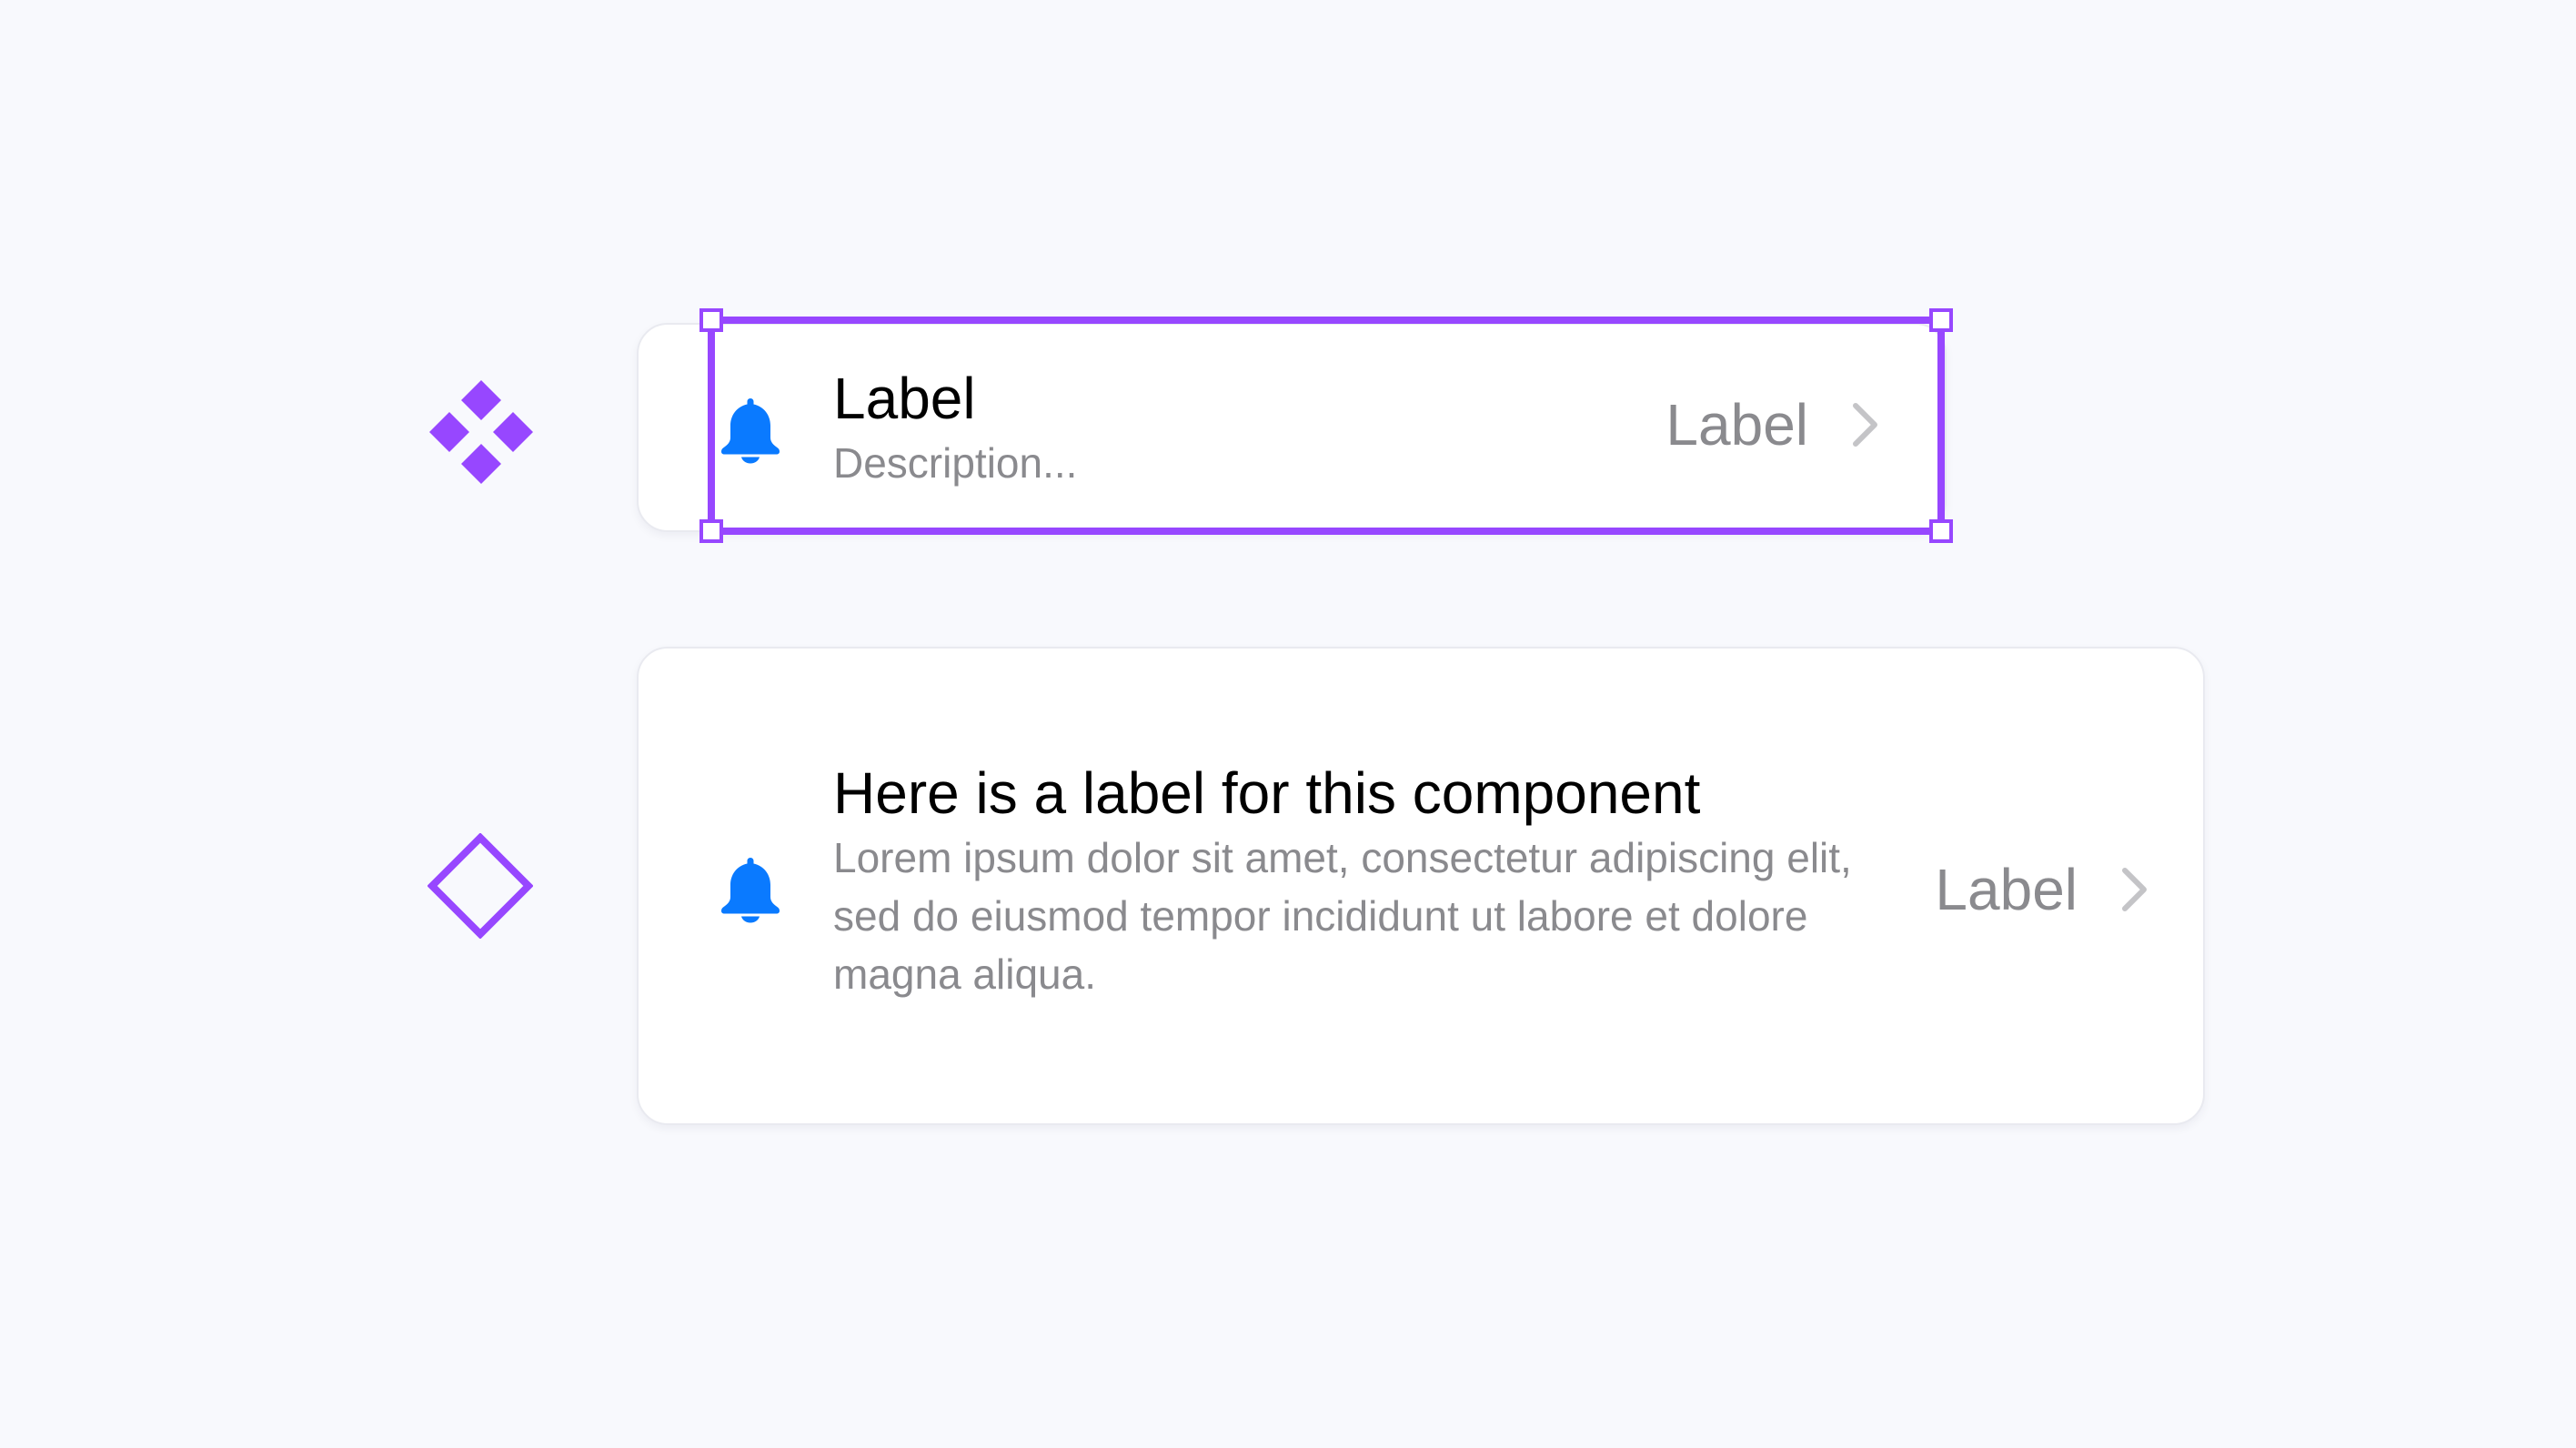 This screenshot has width=2576, height=1448. I want to click on resize-handle-bottom-right, so click(1941, 531).